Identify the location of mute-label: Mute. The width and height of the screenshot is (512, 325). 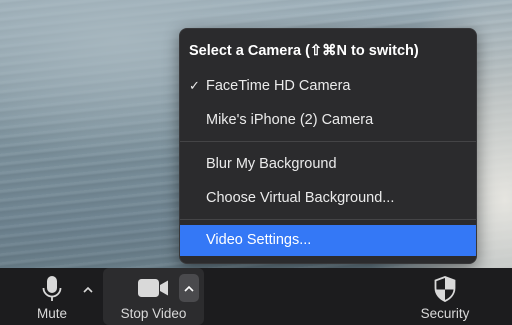
(51, 313).